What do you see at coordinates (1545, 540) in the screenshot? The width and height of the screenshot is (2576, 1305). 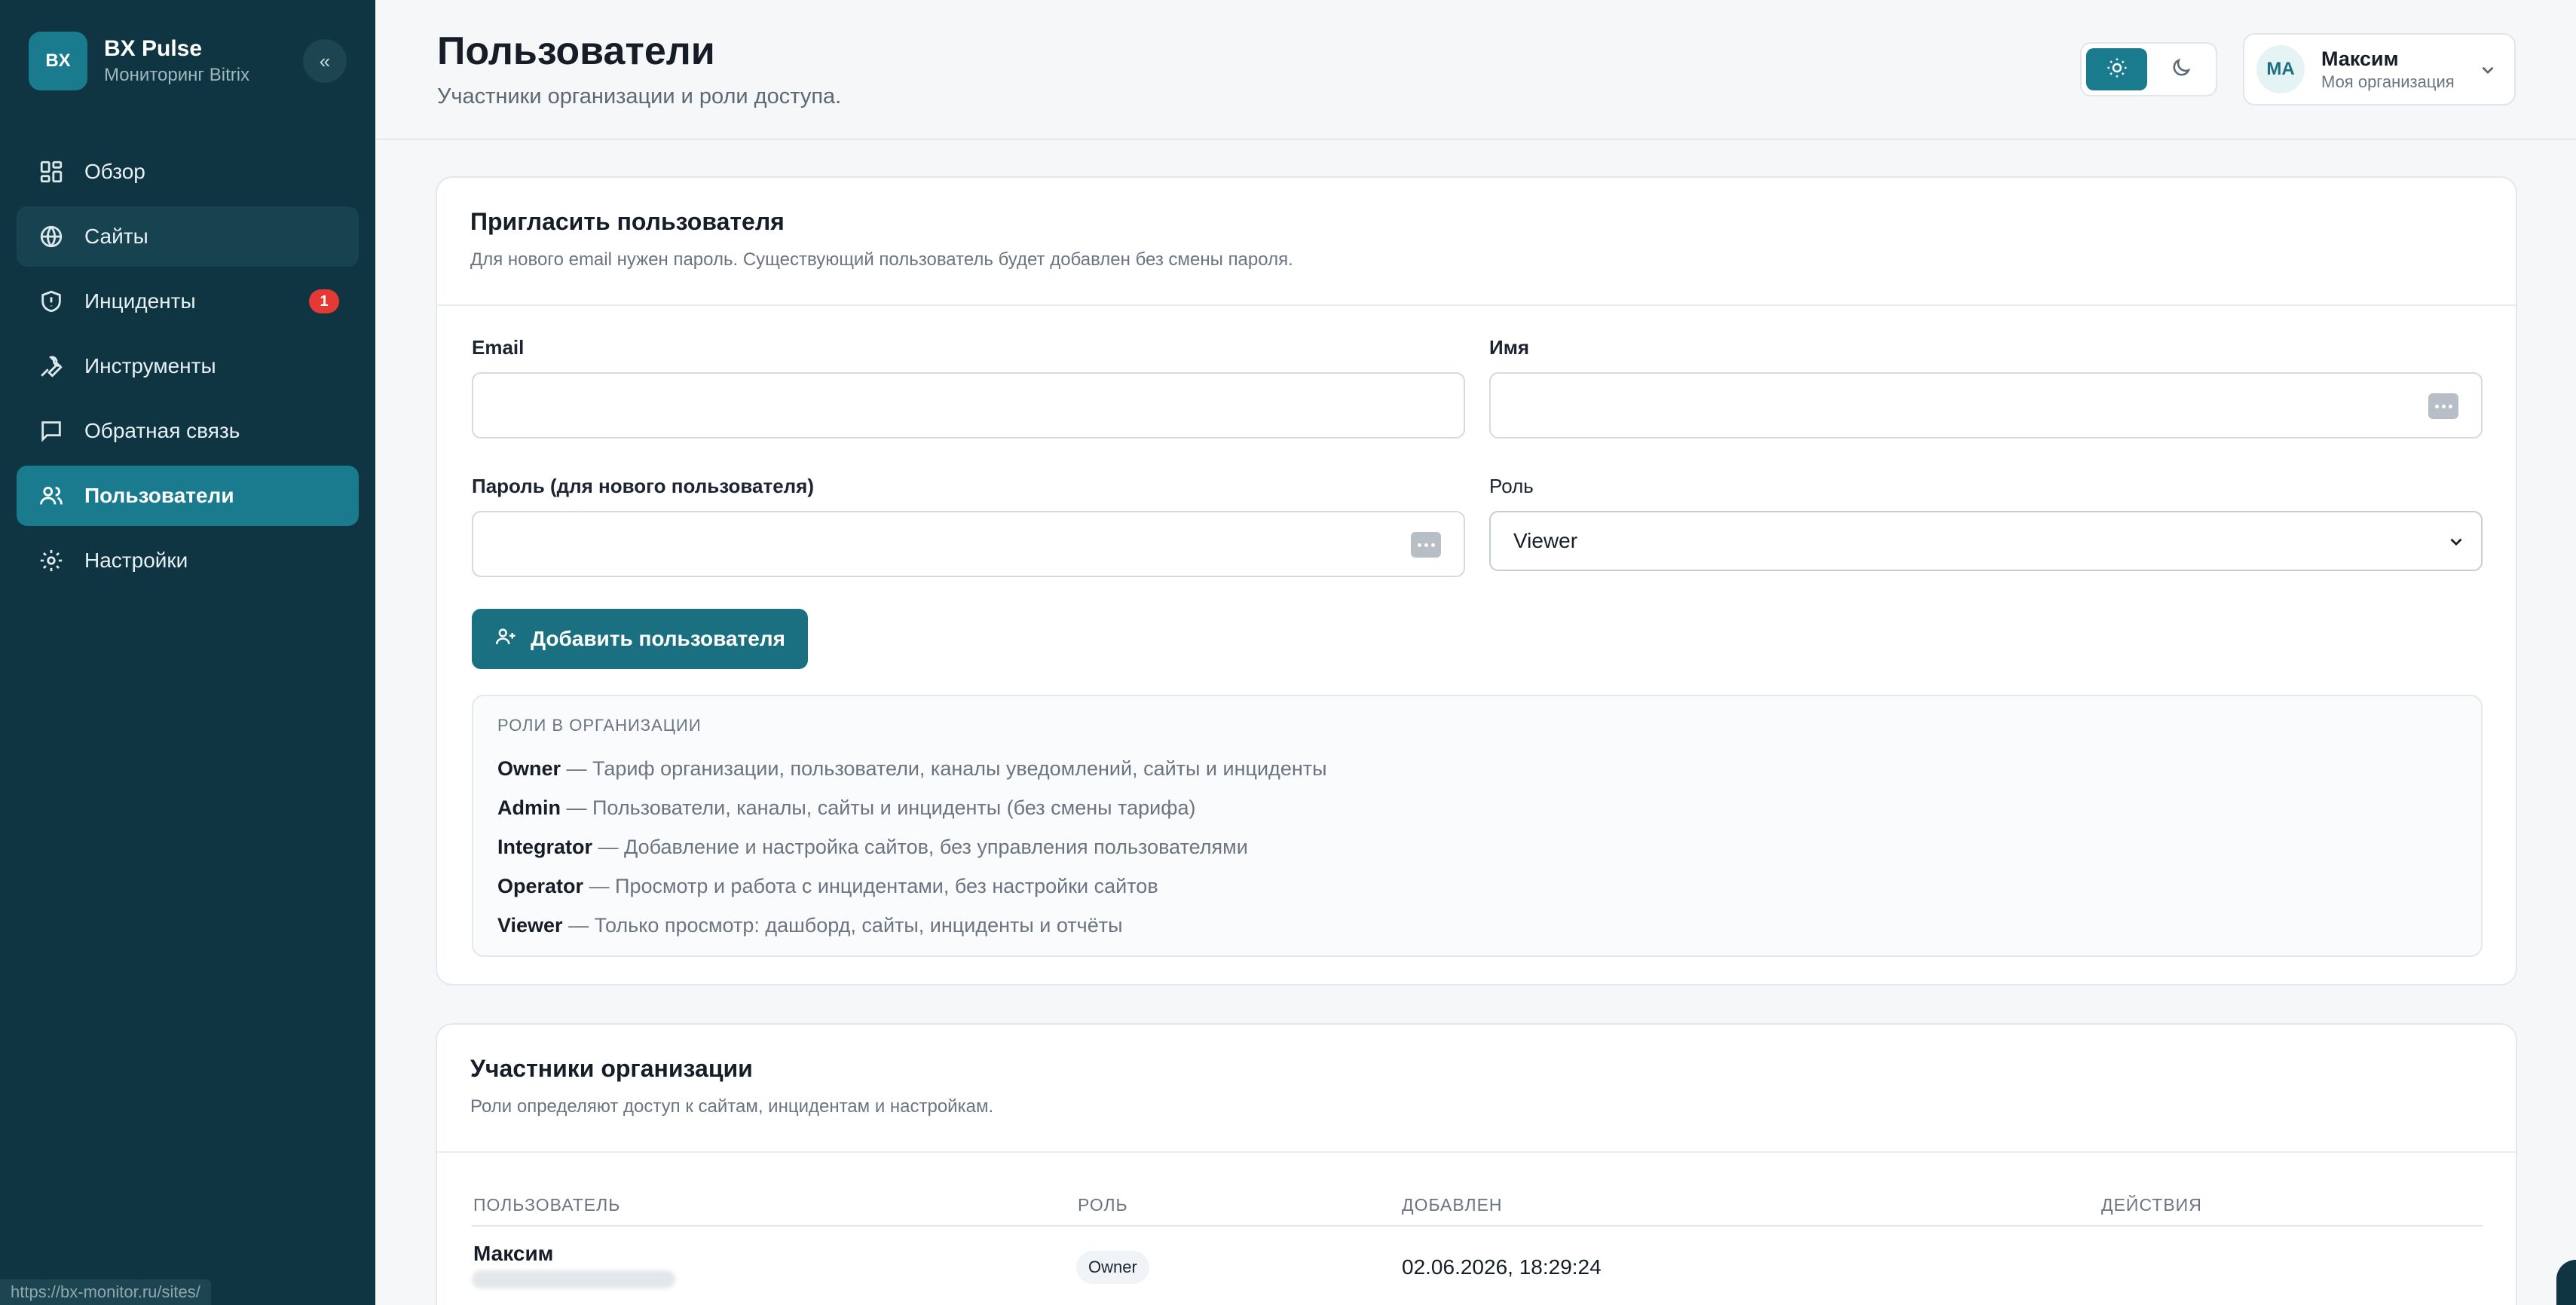 I see `role-select-value: Viewer` at bounding box center [1545, 540].